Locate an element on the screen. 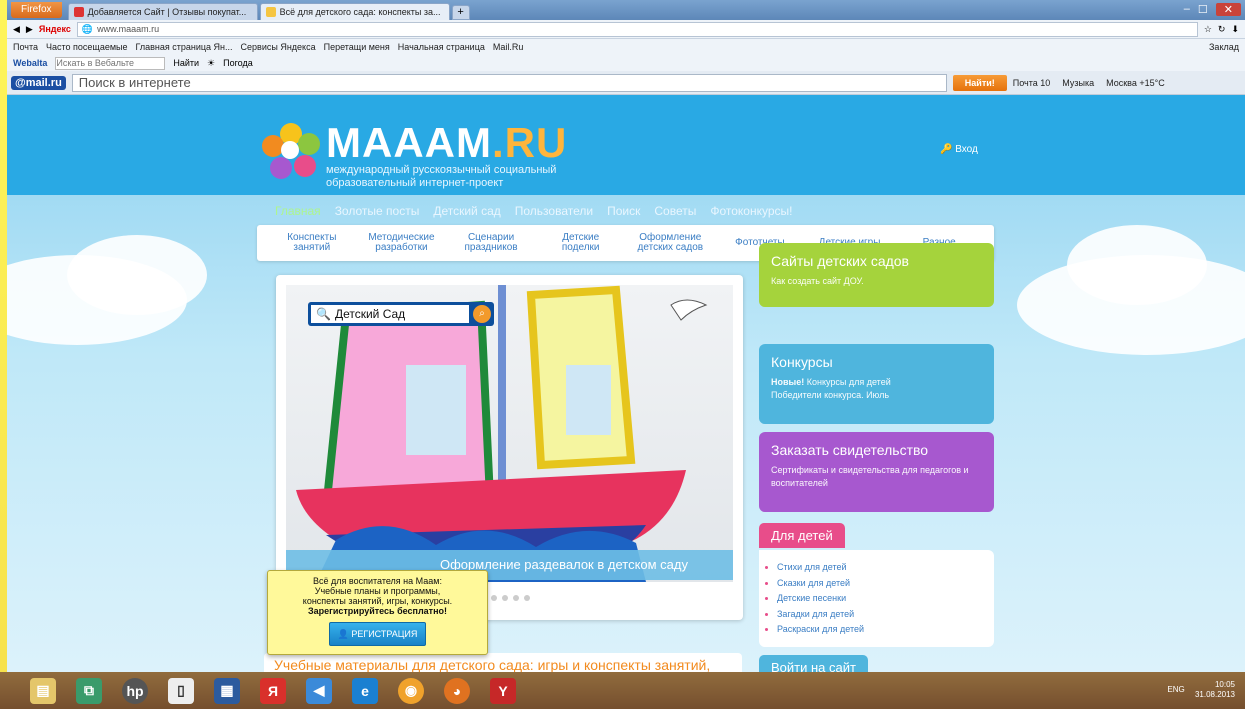  bookmark-item: Начальная страница is located at coordinates (441, 47).